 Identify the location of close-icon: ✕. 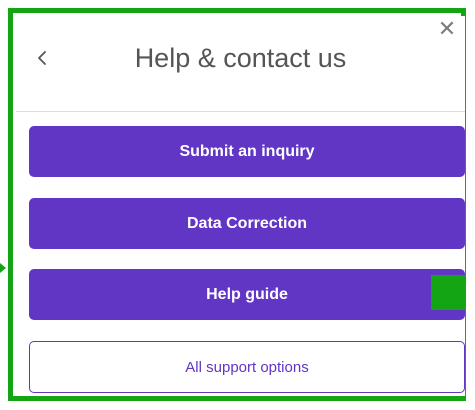
(447, 29).